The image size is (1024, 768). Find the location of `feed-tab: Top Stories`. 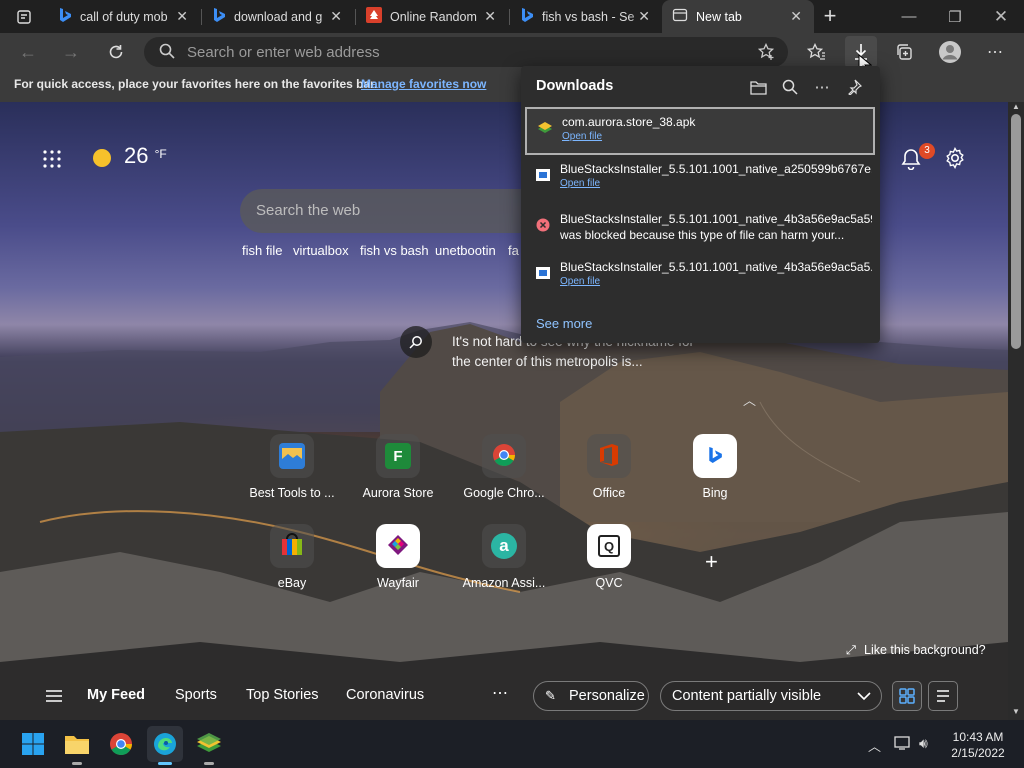

feed-tab: Top Stories is located at coordinates (282, 695).